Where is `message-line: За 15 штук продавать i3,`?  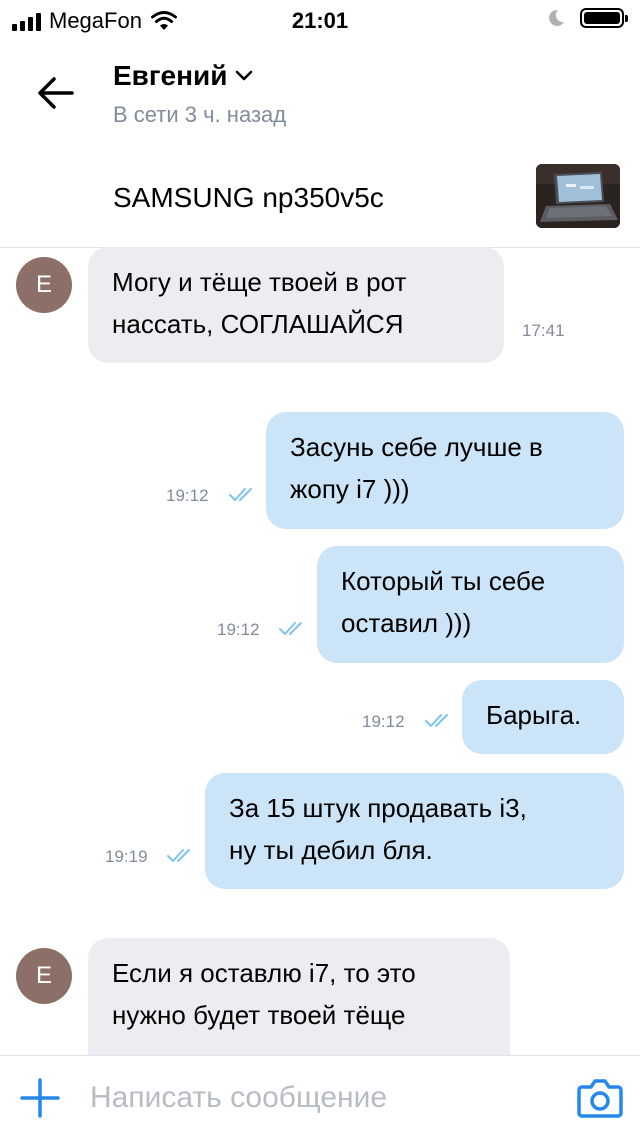 message-line: За 15 штук продавать i3, is located at coordinates (378, 808).